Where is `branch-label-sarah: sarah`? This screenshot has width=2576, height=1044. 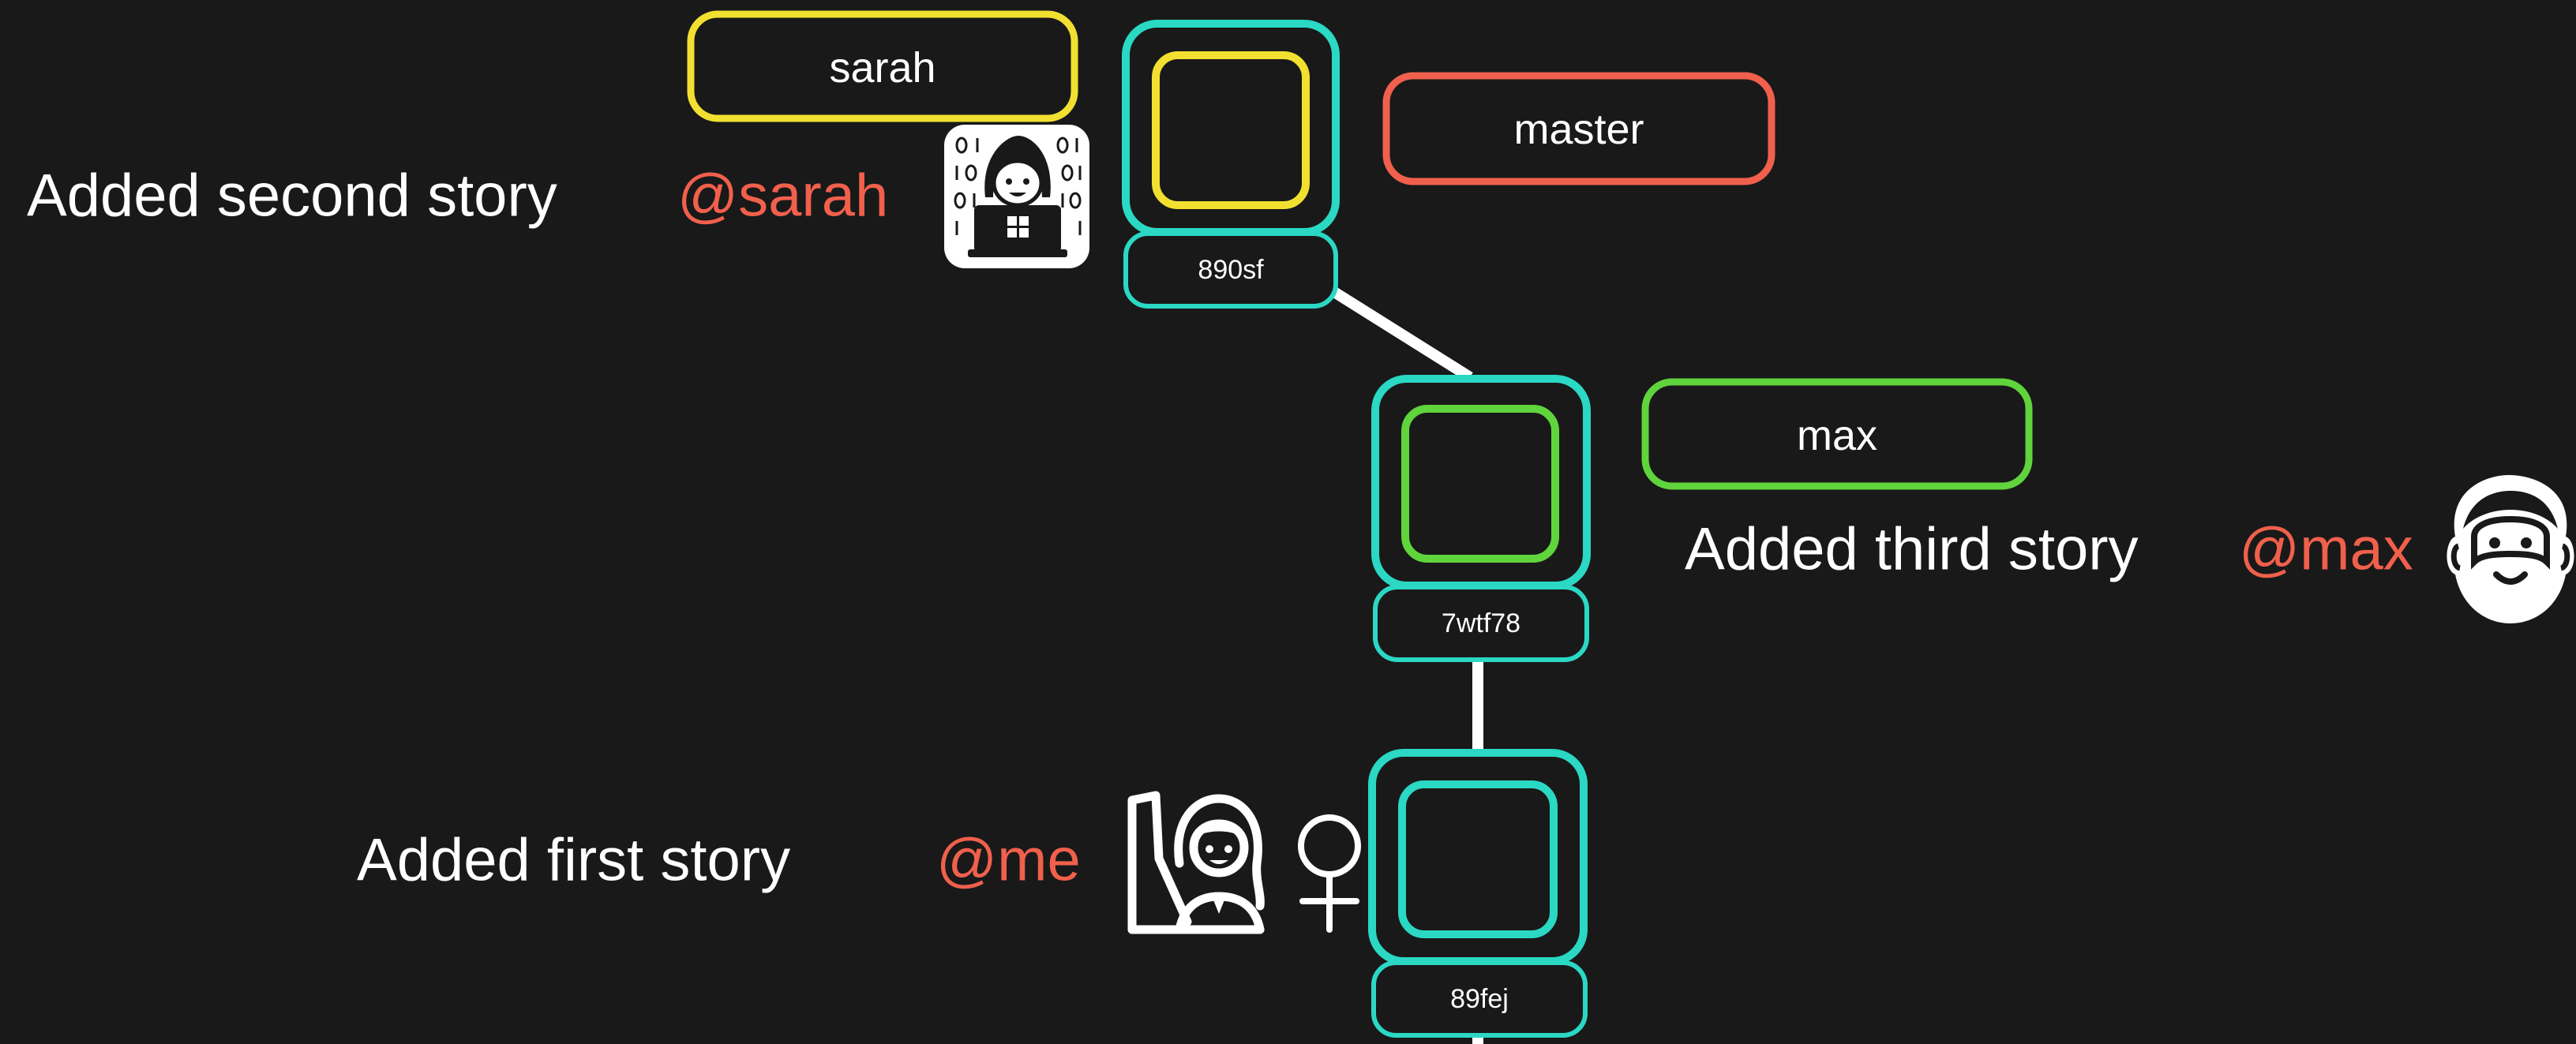
branch-label-sarah: sarah is located at coordinates (883, 66).